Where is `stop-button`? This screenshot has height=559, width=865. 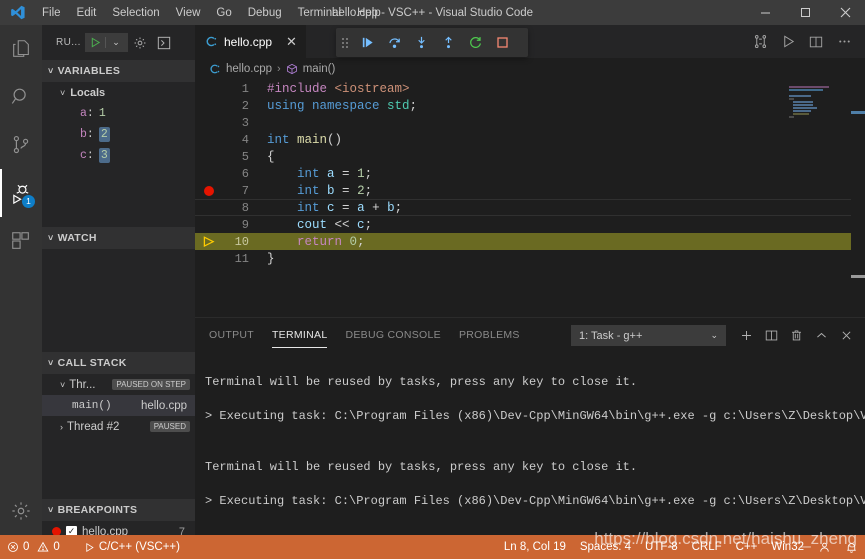 stop-button is located at coordinates (502, 42).